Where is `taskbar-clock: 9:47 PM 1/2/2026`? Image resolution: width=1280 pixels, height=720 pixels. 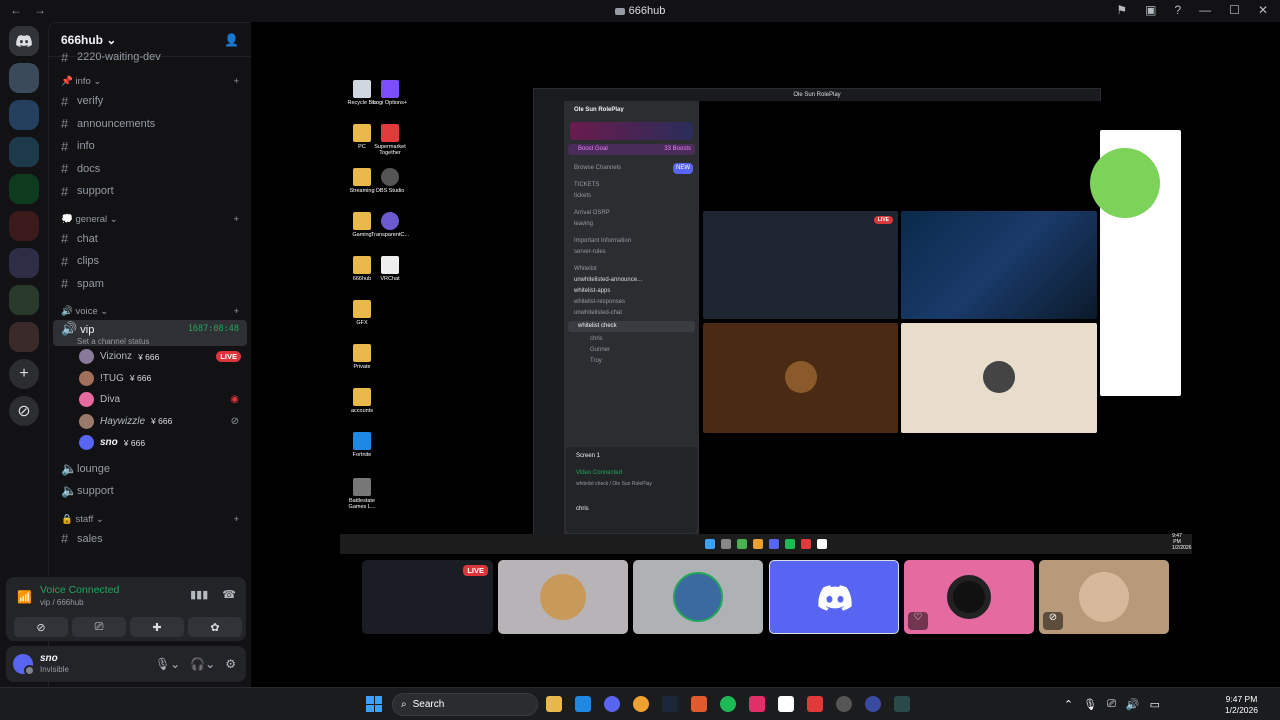 taskbar-clock: 9:47 PM 1/2/2026 is located at coordinates (1241, 705).